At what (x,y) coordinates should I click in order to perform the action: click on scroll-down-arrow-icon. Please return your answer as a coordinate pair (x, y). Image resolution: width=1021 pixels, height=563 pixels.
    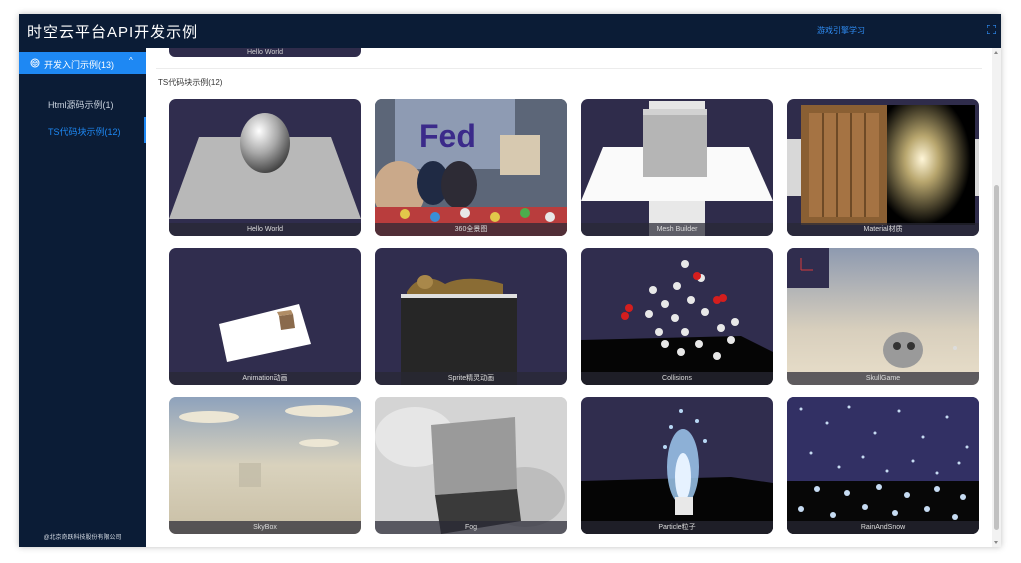
    Looking at the image, I should click on (996, 542).